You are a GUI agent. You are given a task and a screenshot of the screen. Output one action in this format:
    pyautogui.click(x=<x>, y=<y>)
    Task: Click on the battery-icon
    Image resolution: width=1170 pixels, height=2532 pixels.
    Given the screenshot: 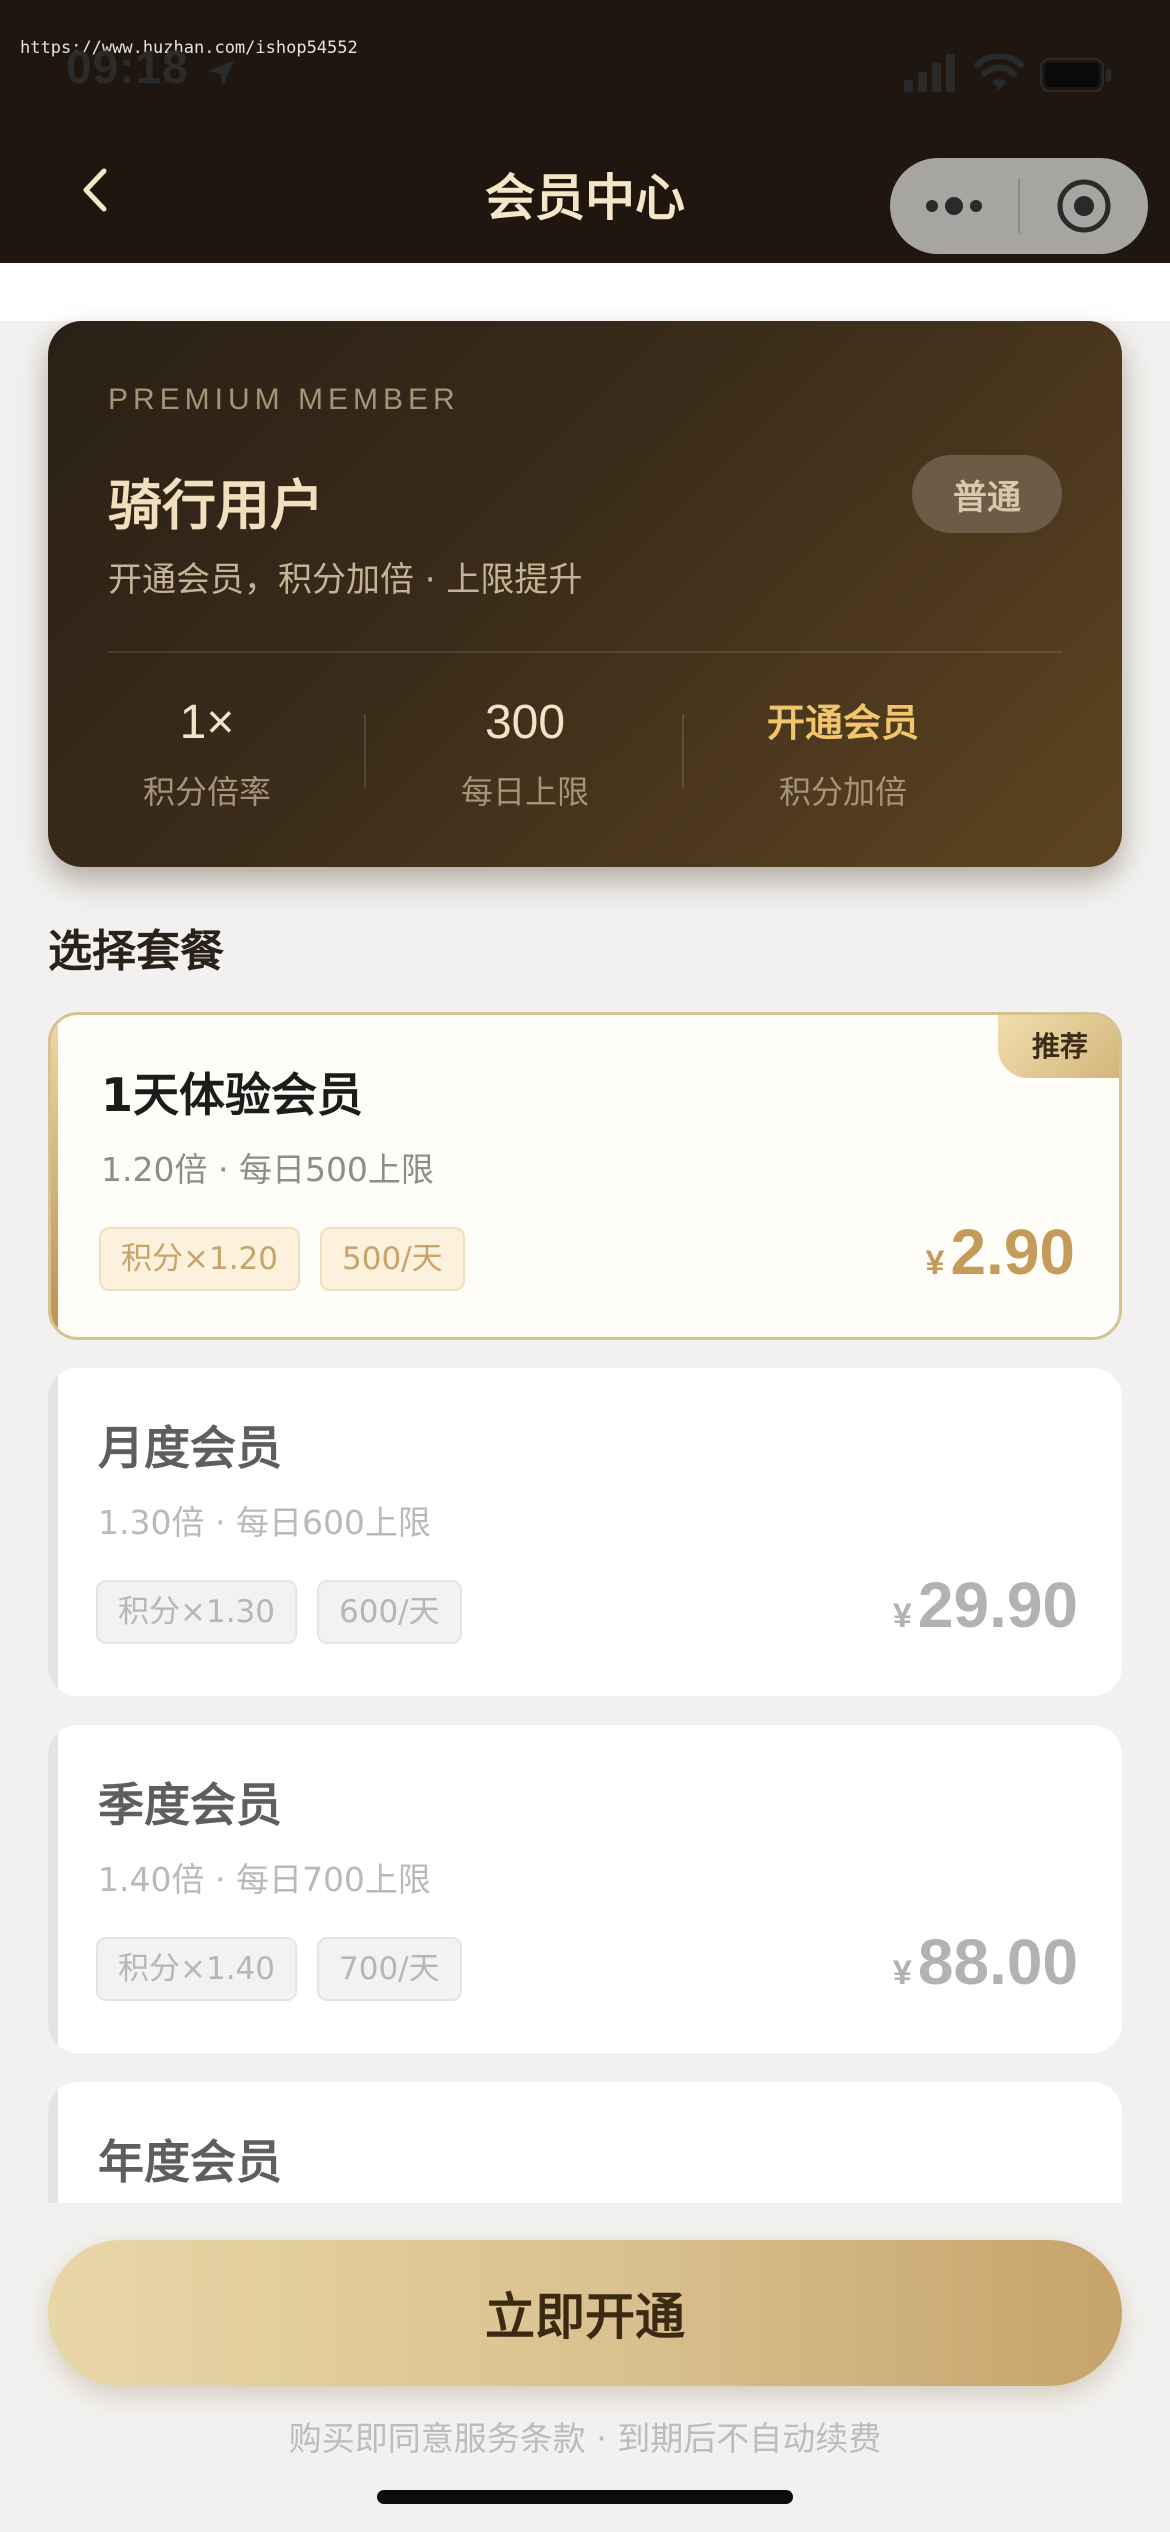 What is the action you would take?
    pyautogui.click(x=1076, y=77)
    